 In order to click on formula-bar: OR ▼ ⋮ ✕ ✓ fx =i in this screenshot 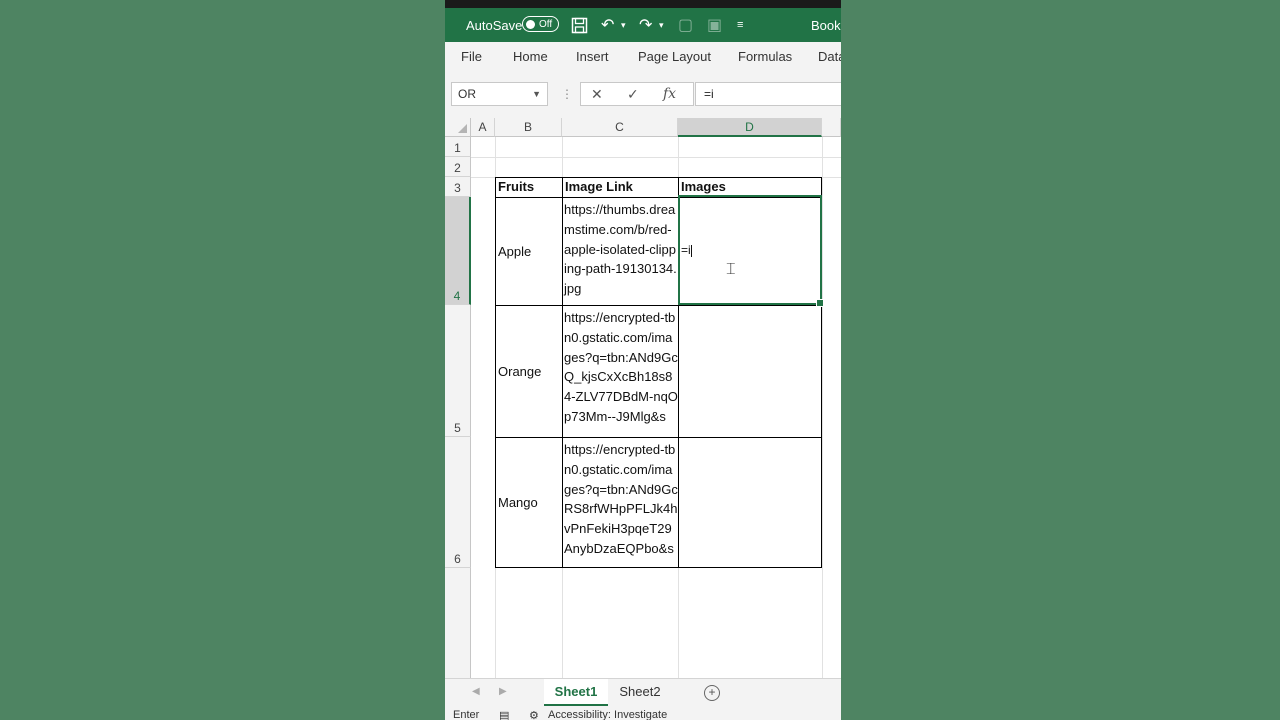, I will do `click(643, 95)`.